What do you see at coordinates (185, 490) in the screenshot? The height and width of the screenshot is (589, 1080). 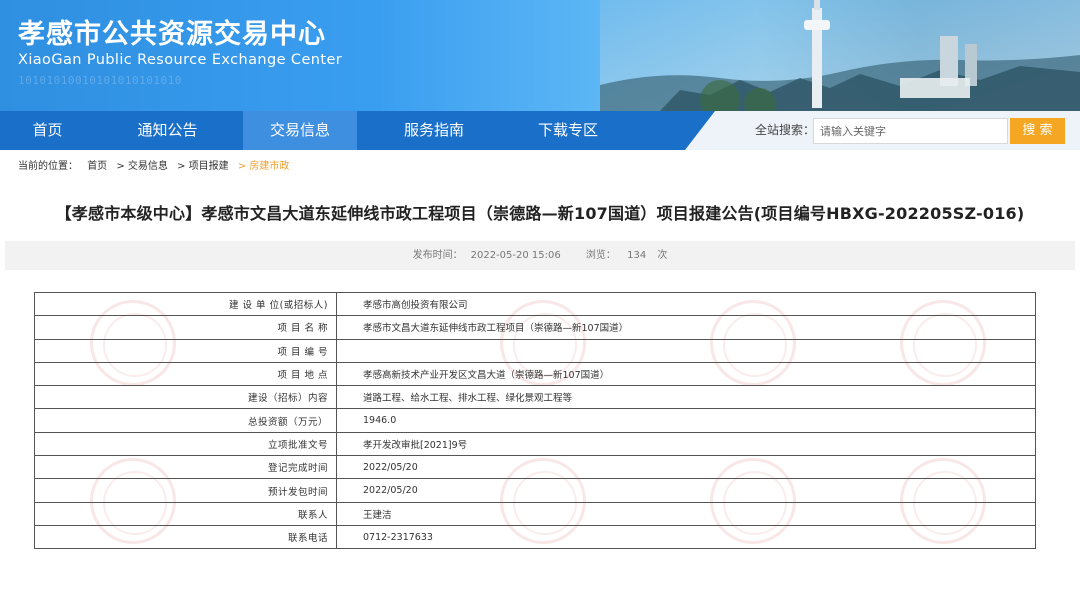 I see `field-label: 预计发包时间` at bounding box center [185, 490].